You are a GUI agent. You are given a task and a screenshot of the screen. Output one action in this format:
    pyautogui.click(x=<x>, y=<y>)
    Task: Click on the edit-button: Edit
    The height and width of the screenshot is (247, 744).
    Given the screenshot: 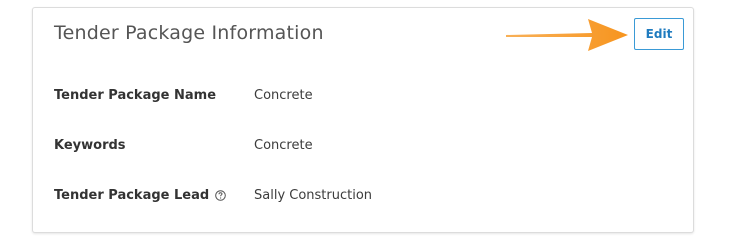 What is the action you would take?
    pyautogui.click(x=659, y=34)
    